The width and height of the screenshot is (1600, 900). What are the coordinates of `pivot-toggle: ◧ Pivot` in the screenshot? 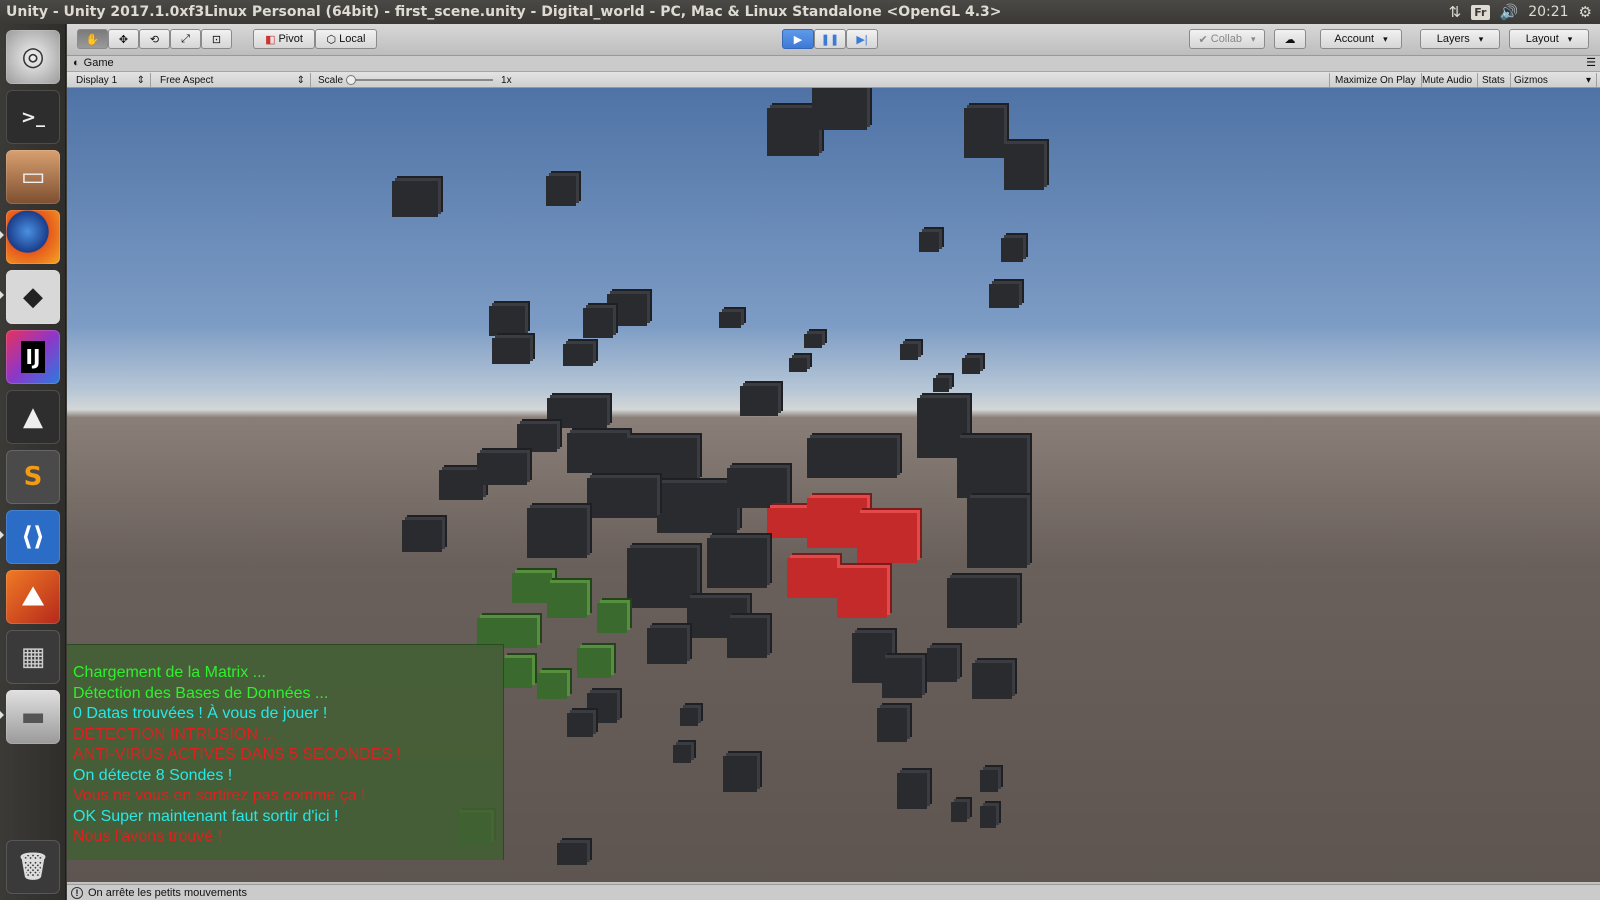 It's located at (284, 39).